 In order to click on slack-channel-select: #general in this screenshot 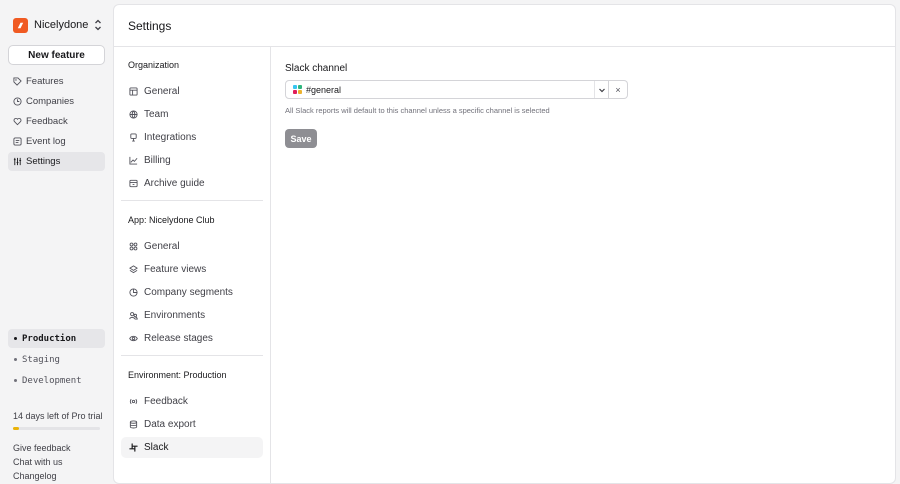, I will do `click(447, 89)`.